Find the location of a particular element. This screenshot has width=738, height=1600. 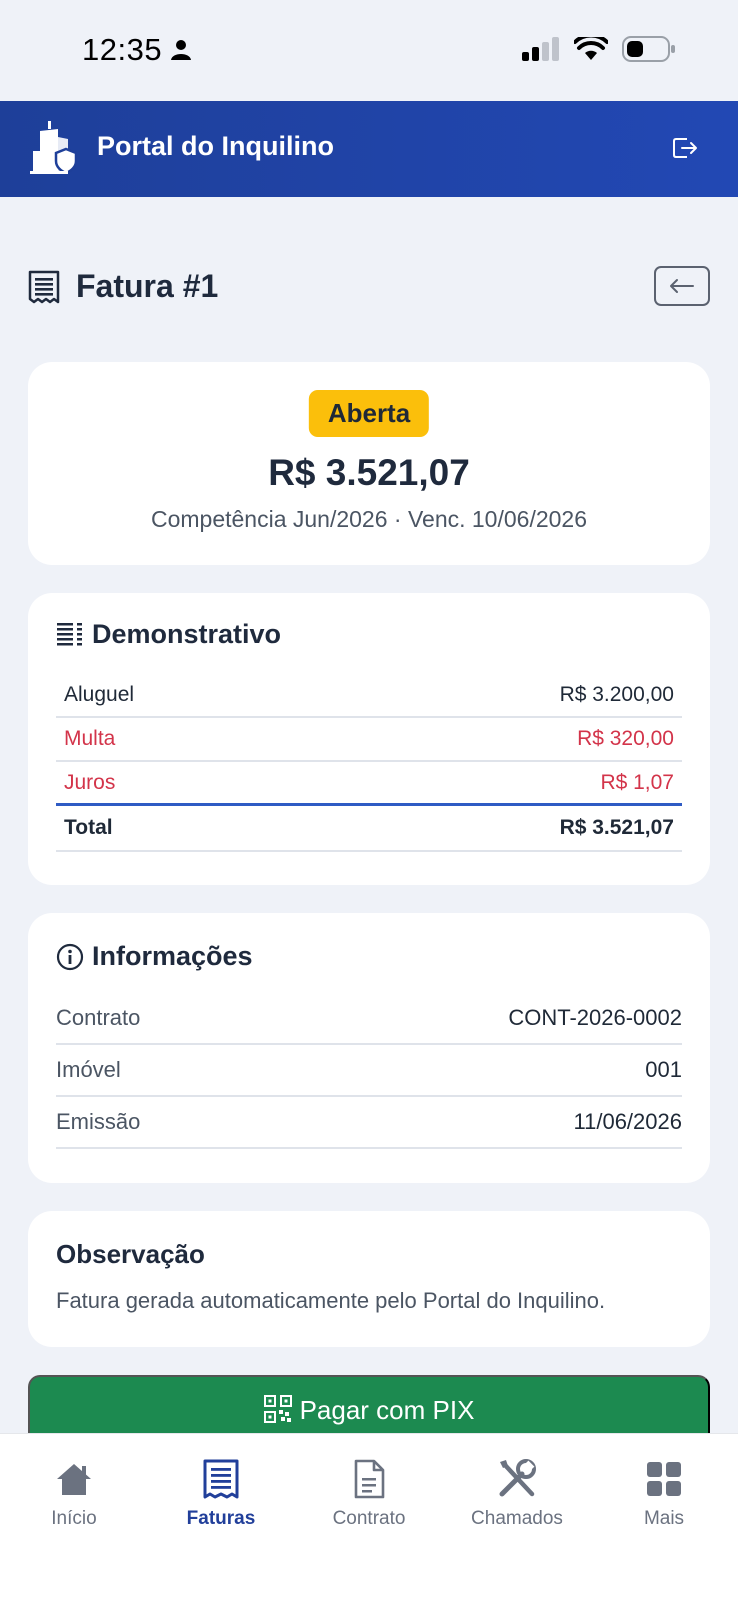

invoice-amount: R$ 3.521,07 is located at coordinates (369, 472).